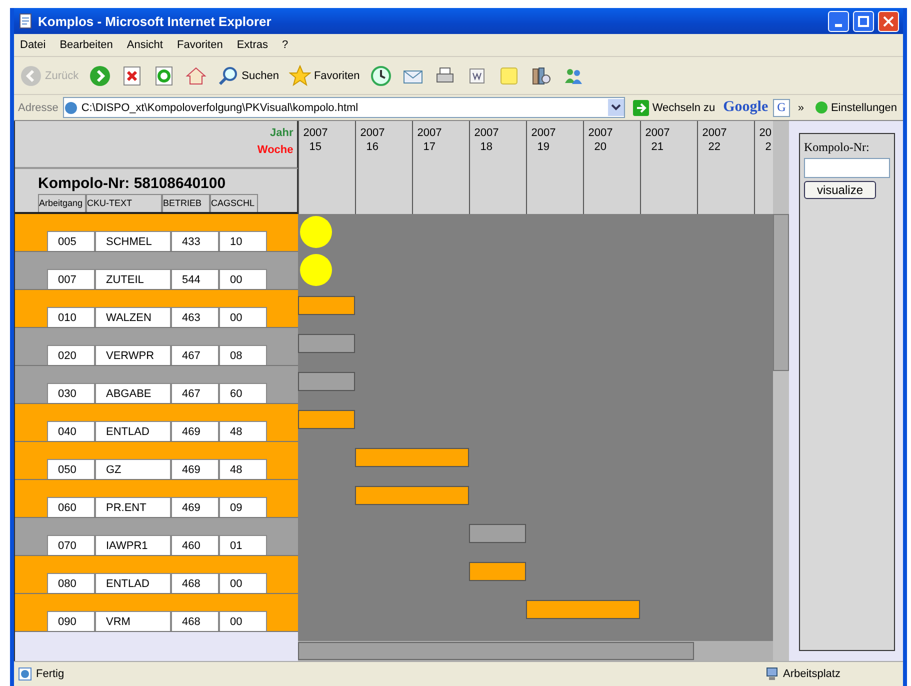 The height and width of the screenshot is (686, 911). Describe the element at coordinates (195, 241) in the screenshot. I see `table-cell: 433` at that location.